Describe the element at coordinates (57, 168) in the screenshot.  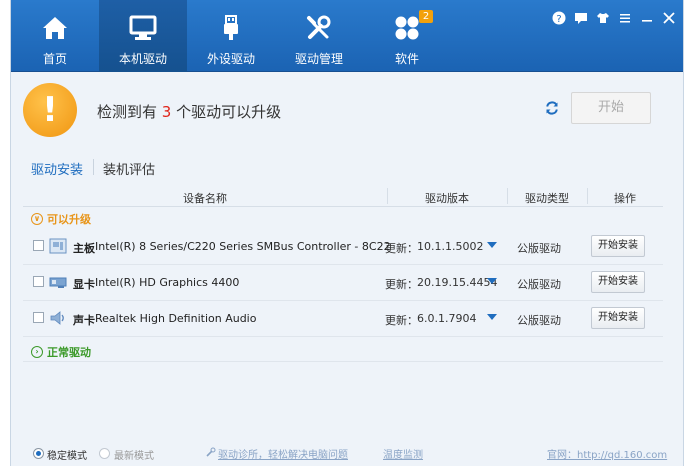
I see `tab-driver-install: 驱动安装` at that location.